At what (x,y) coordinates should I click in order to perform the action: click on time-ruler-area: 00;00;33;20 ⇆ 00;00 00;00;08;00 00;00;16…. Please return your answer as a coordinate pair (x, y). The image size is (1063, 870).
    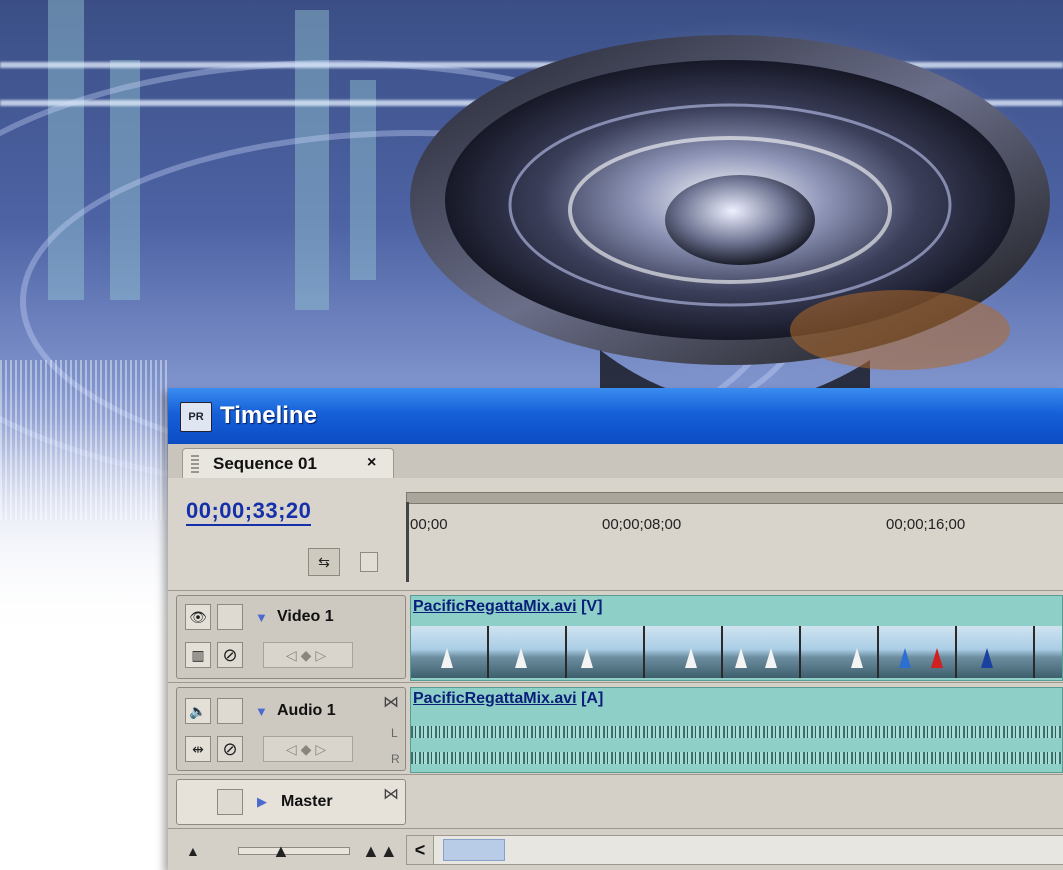
    Looking at the image, I should click on (615, 534).